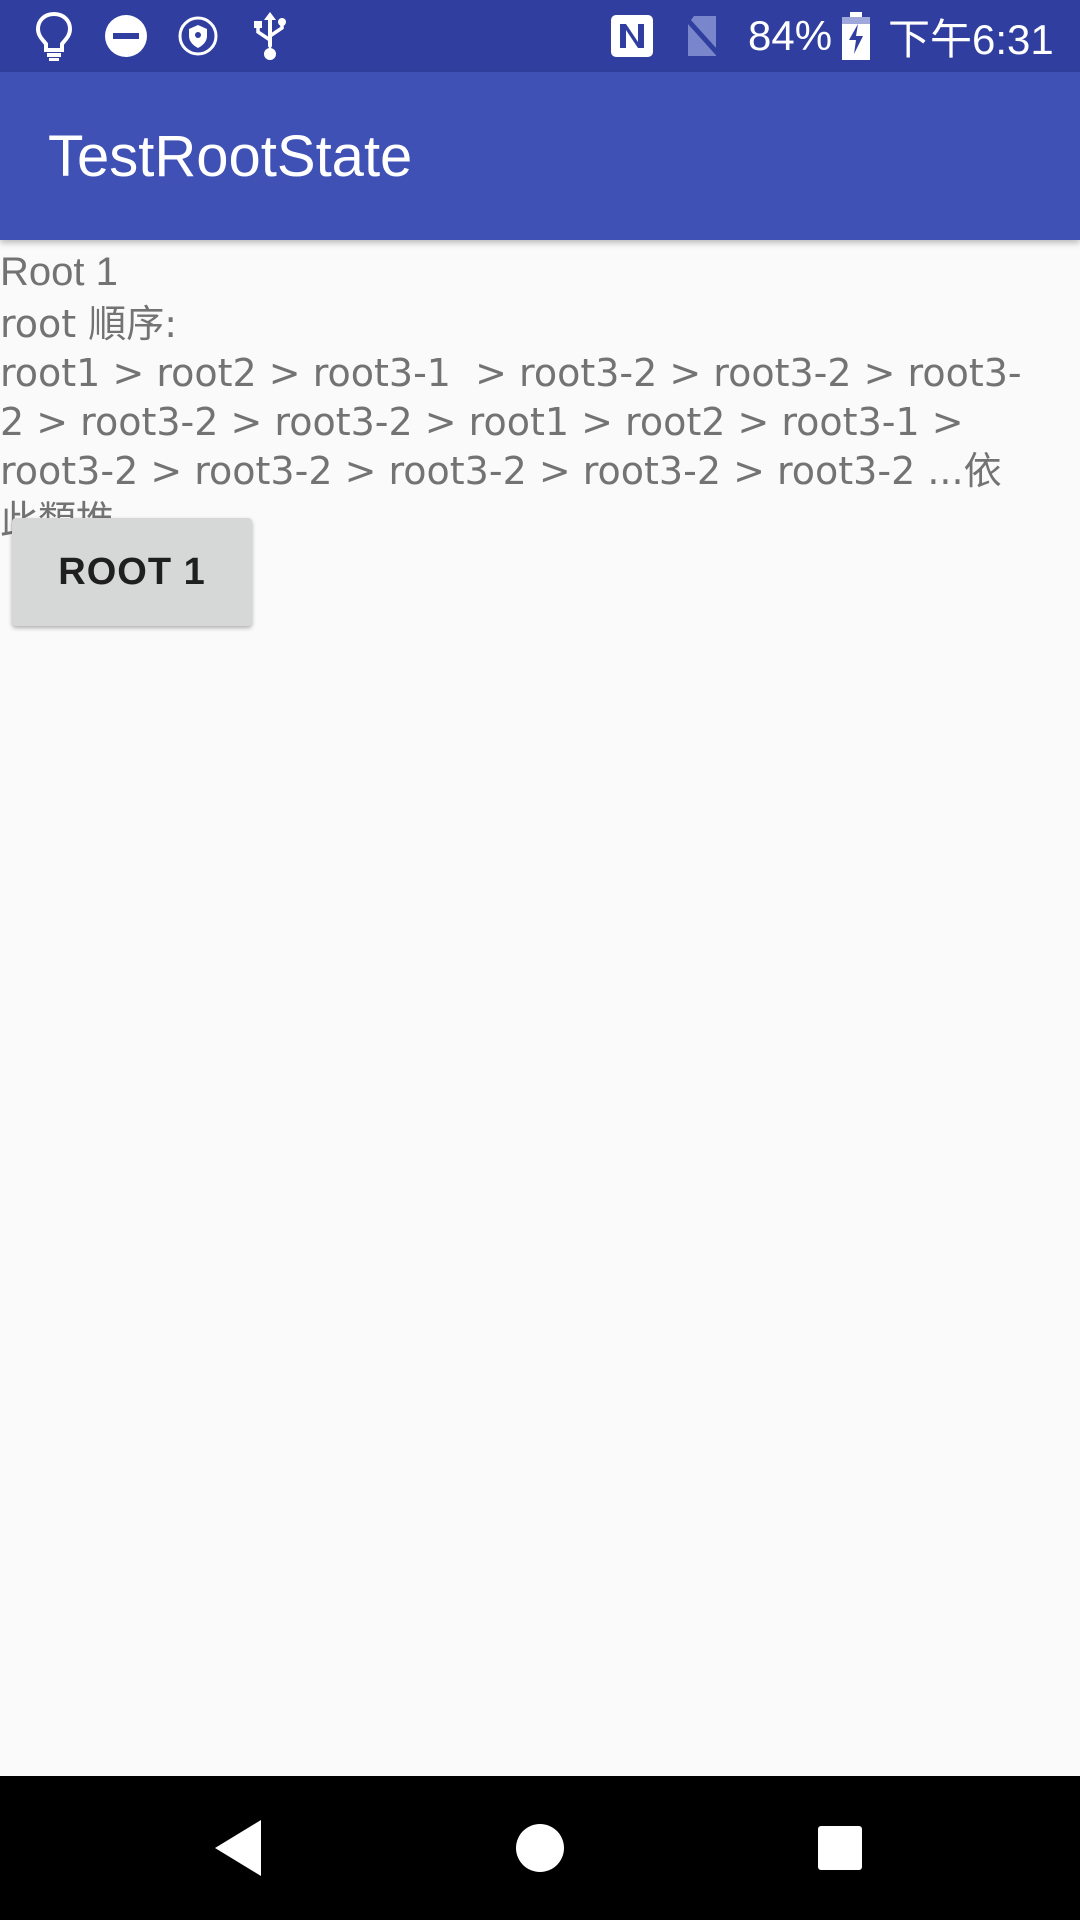 This screenshot has width=1080, height=1920. I want to click on status-bar: 84% 下午6:31, so click(540, 36).